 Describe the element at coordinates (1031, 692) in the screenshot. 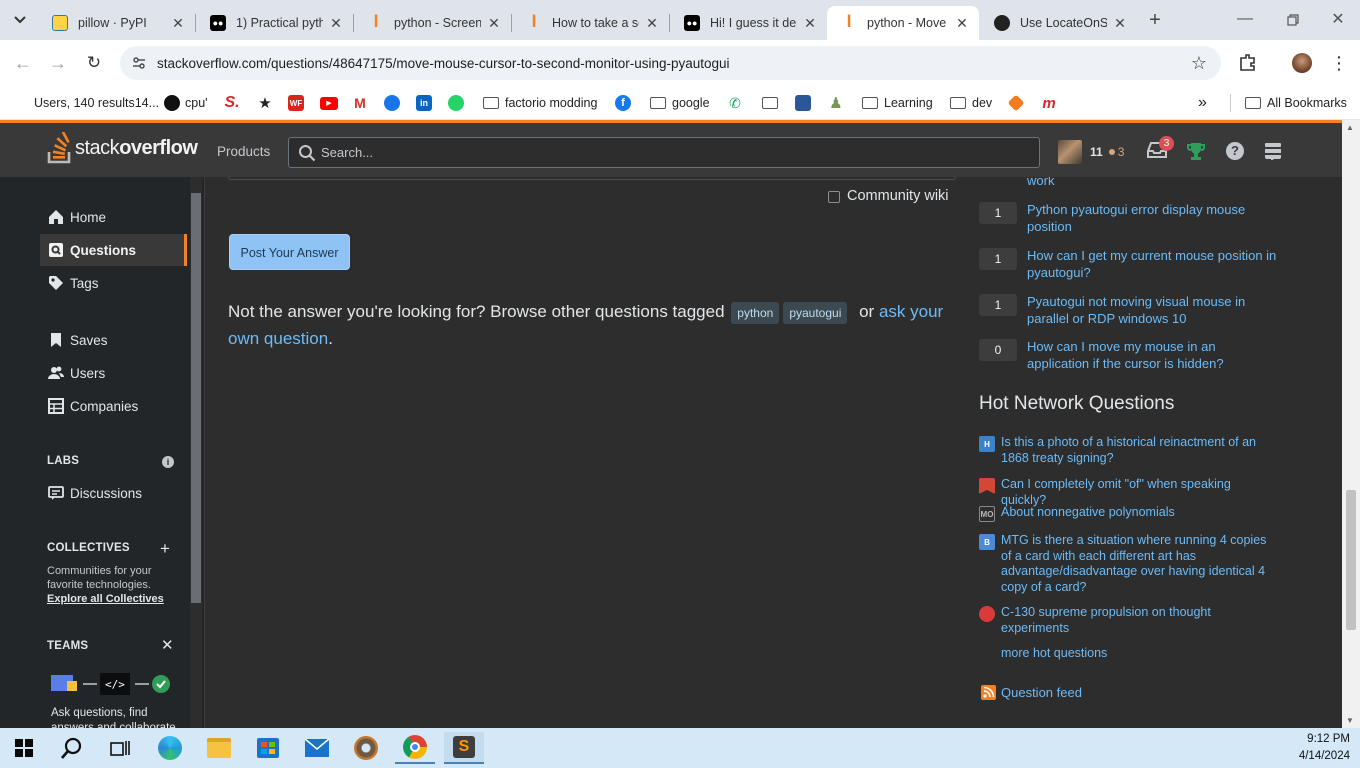

I see `question-feed-link: Question feed` at that location.